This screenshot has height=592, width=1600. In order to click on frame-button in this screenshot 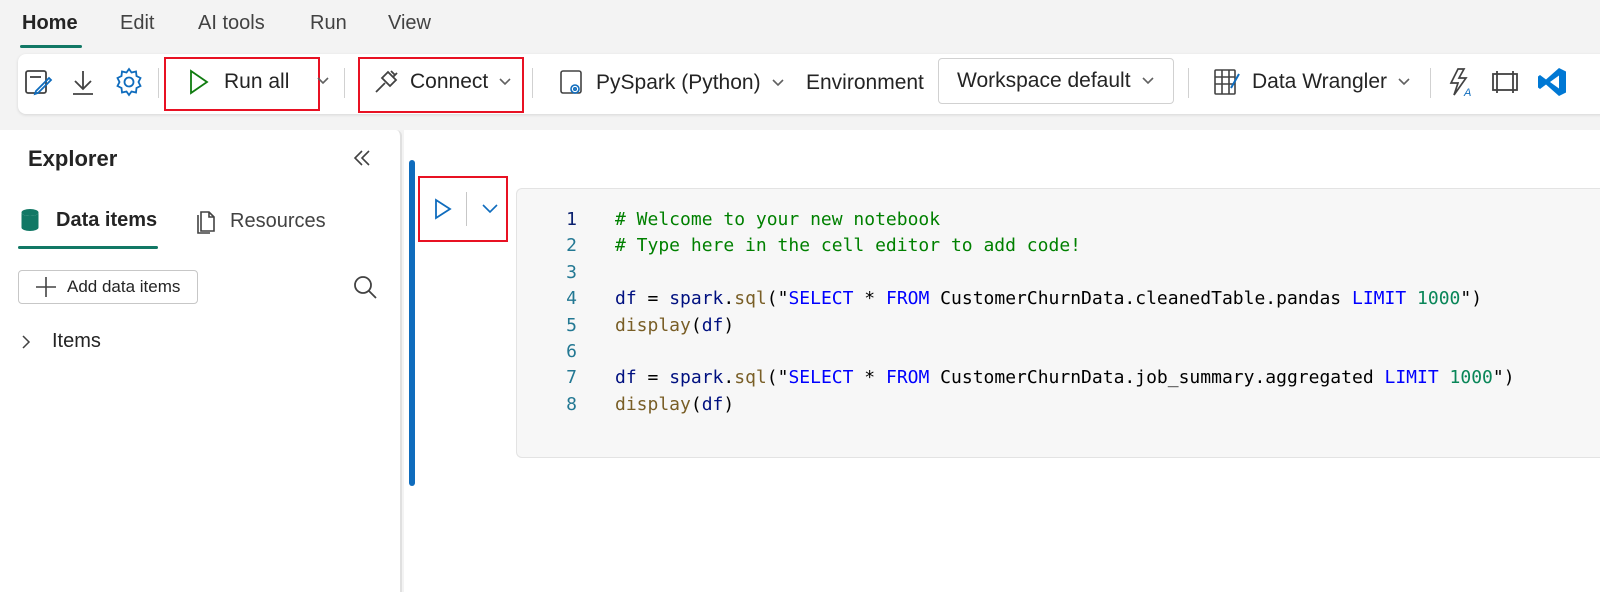, I will do `click(1505, 82)`.